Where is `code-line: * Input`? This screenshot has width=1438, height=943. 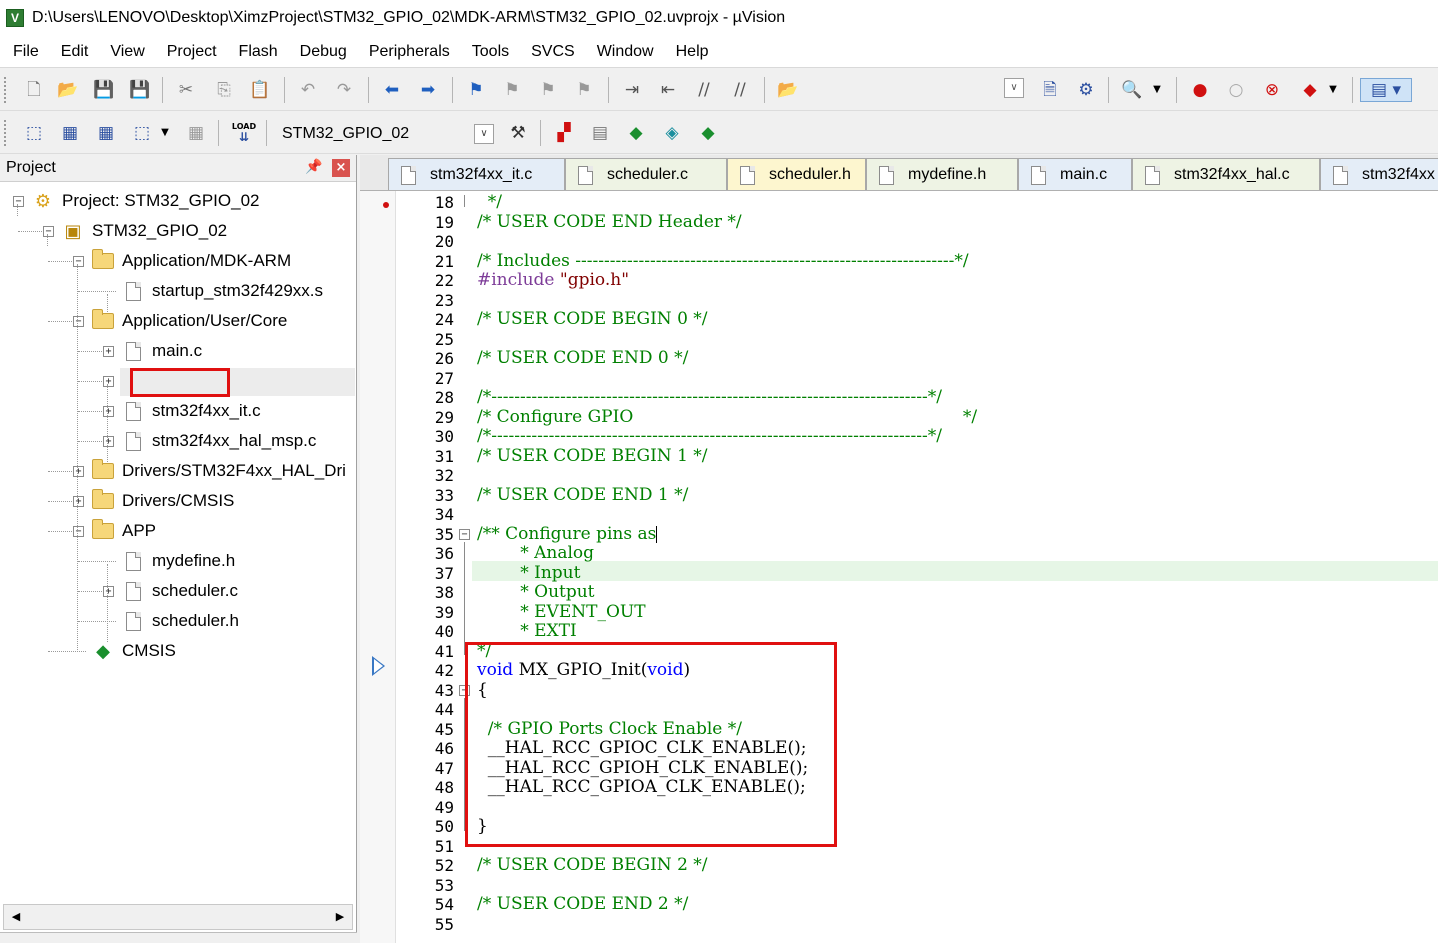
code-line: * Input is located at coordinates (528, 573).